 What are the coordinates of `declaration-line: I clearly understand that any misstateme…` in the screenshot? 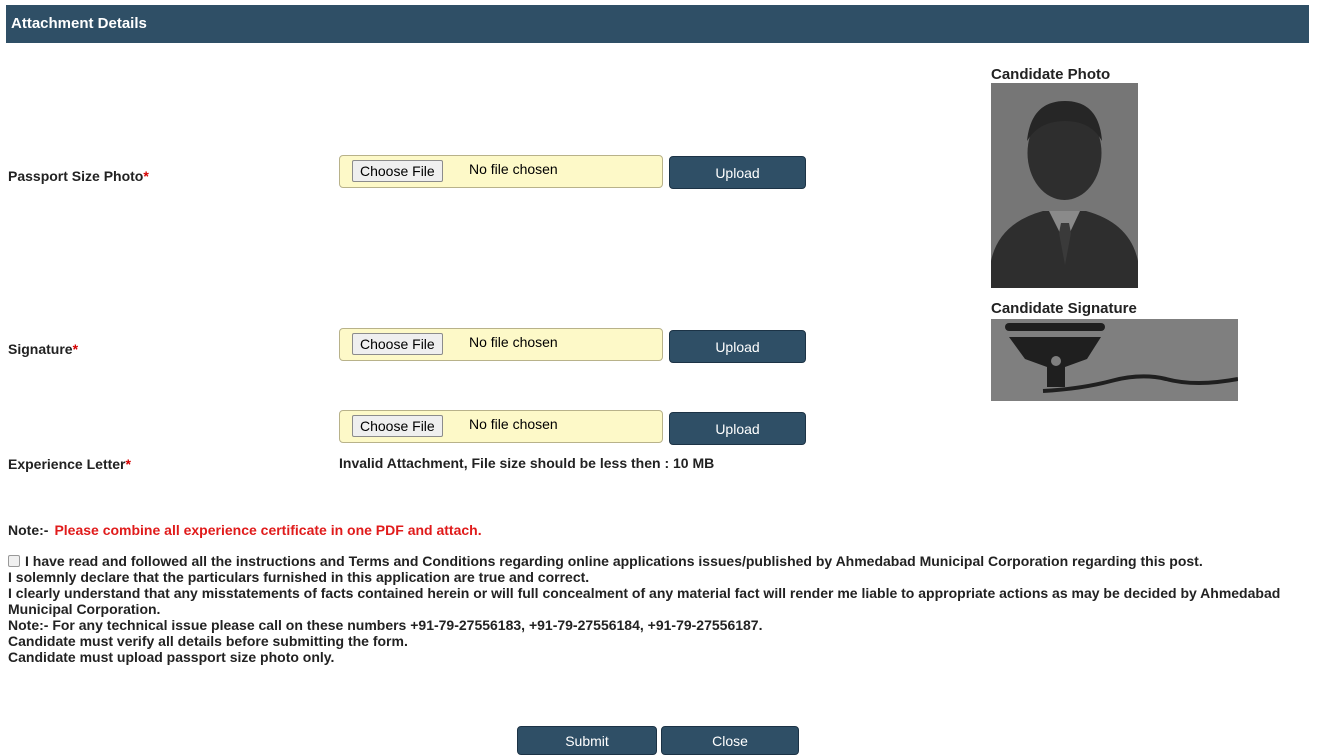 It's located at (644, 601).